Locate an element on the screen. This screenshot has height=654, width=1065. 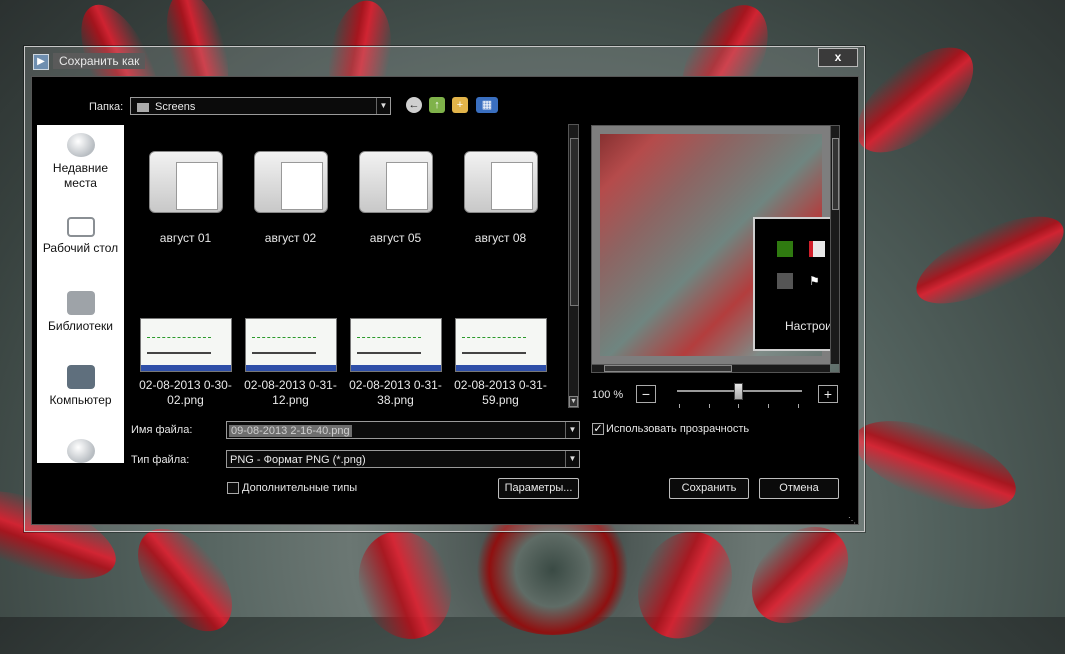
file-name: 02-08-2013 0-31-12.png is located at coordinates (290, 392).